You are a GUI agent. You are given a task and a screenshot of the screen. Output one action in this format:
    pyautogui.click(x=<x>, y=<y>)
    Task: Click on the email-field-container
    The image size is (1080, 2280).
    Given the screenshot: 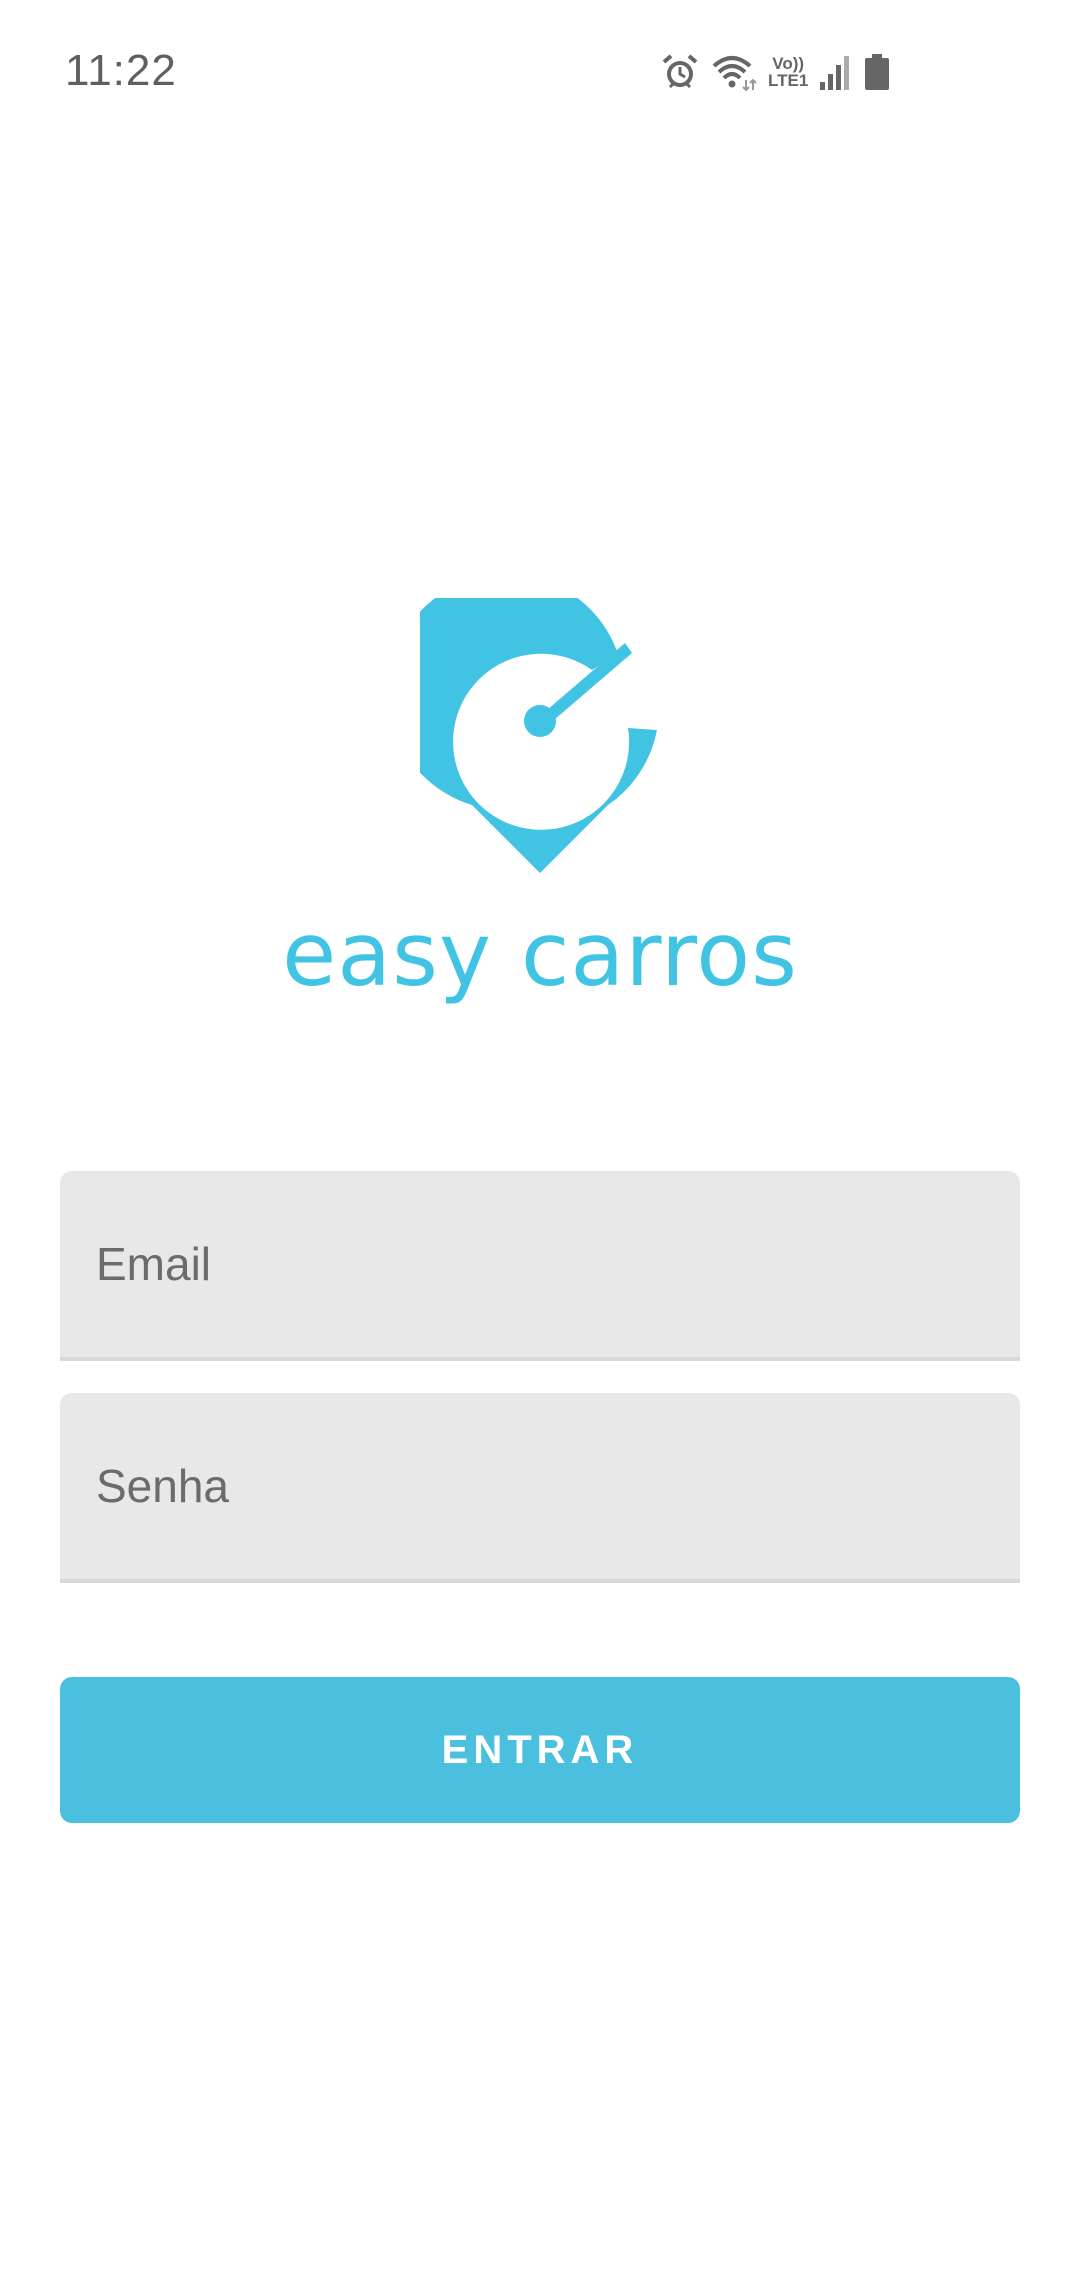 What is the action you would take?
    pyautogui.click(x=540, y=1266)
    